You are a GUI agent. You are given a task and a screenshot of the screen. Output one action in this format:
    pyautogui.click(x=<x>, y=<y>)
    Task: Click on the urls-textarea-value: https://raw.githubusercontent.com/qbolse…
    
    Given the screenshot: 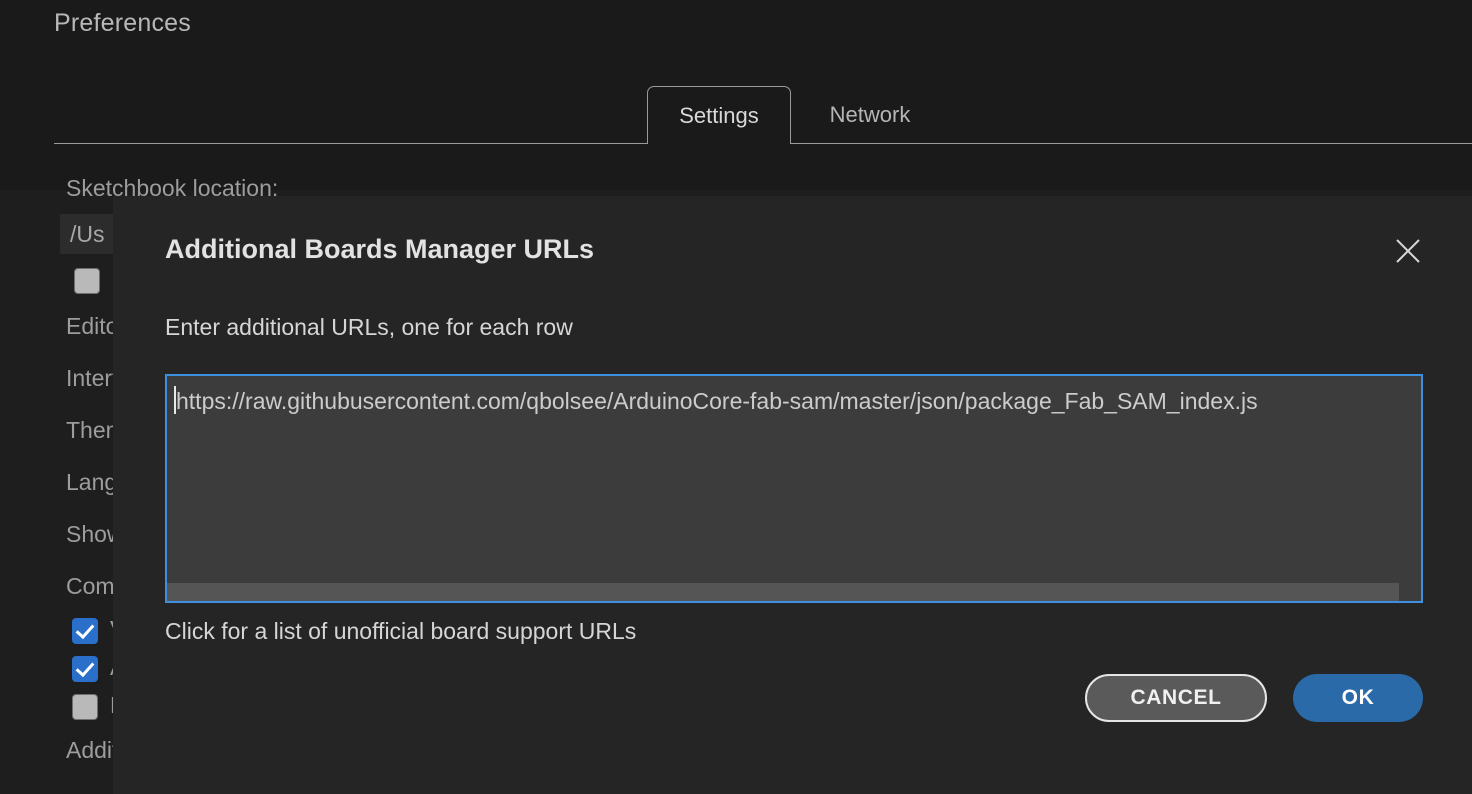 What is the action you would take?
    pyautogui.click(x=717, y=401)
    